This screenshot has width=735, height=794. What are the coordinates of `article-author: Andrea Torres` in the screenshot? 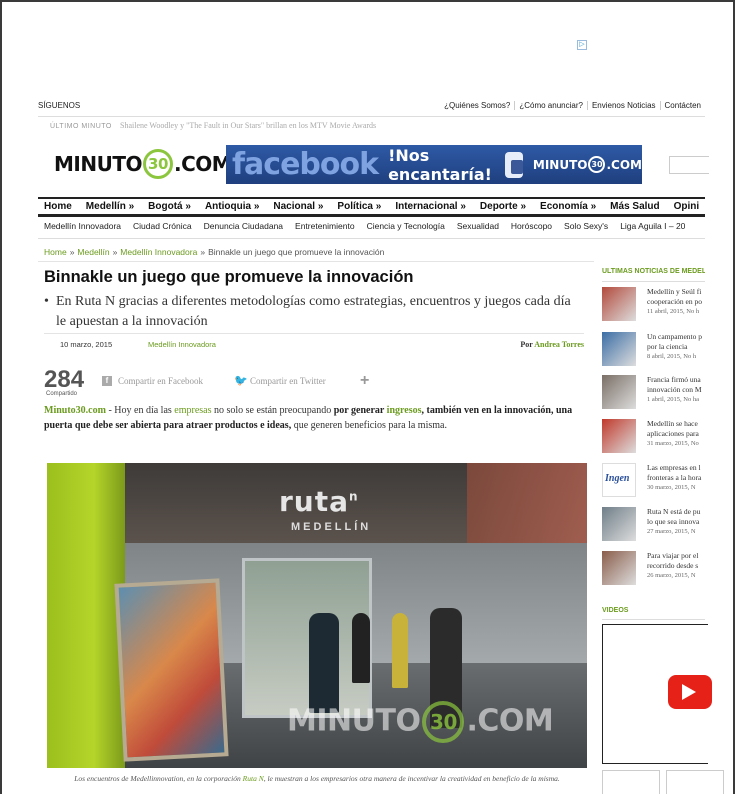 It's located at (559, 344).